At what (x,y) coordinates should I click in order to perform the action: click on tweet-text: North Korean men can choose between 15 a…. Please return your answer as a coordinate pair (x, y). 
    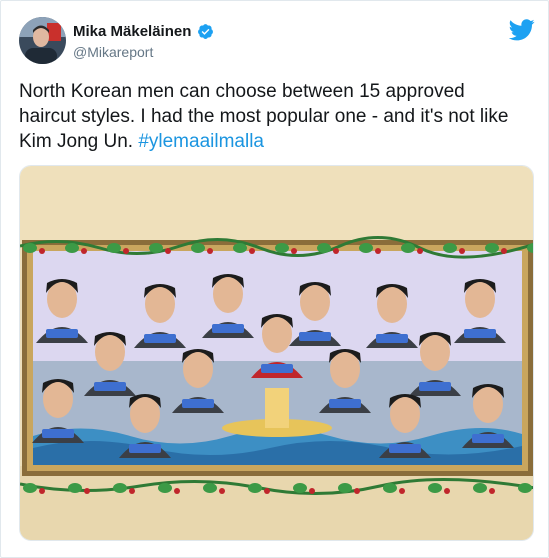
    Looking at the image, I should click on (269, 116).